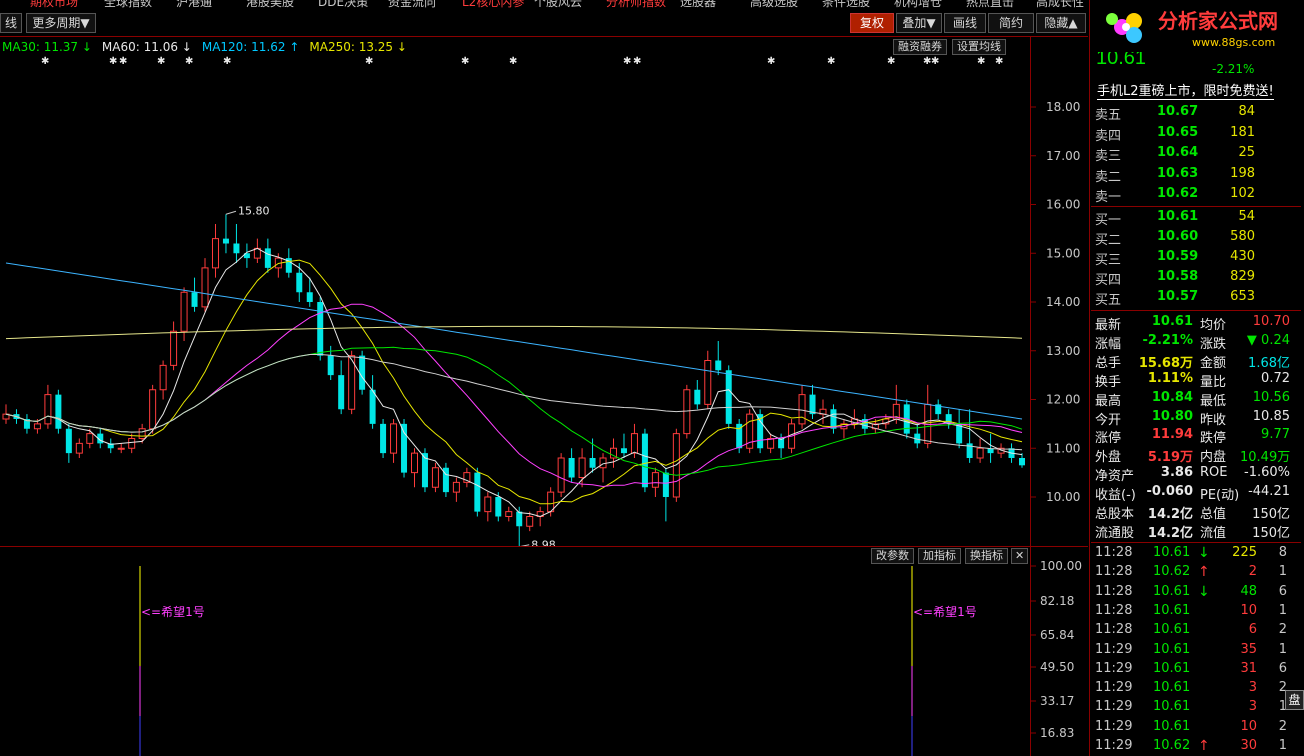 The width and height of the screenshot is (1304, 756). I want to click on order-book-row: 买一 10.61 54, so click(1195, 218).